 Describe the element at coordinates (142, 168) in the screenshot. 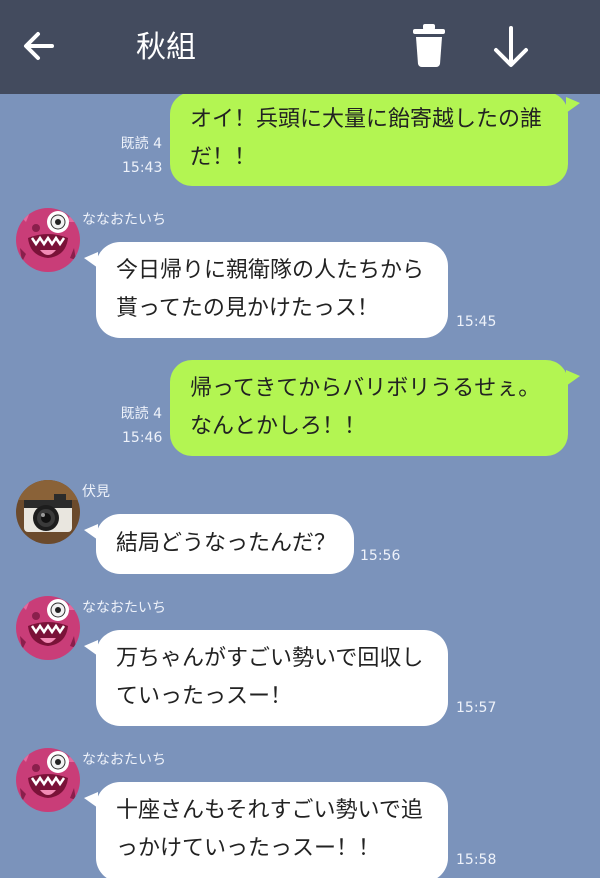

I see `message-timestamp: 15:43` at that location.